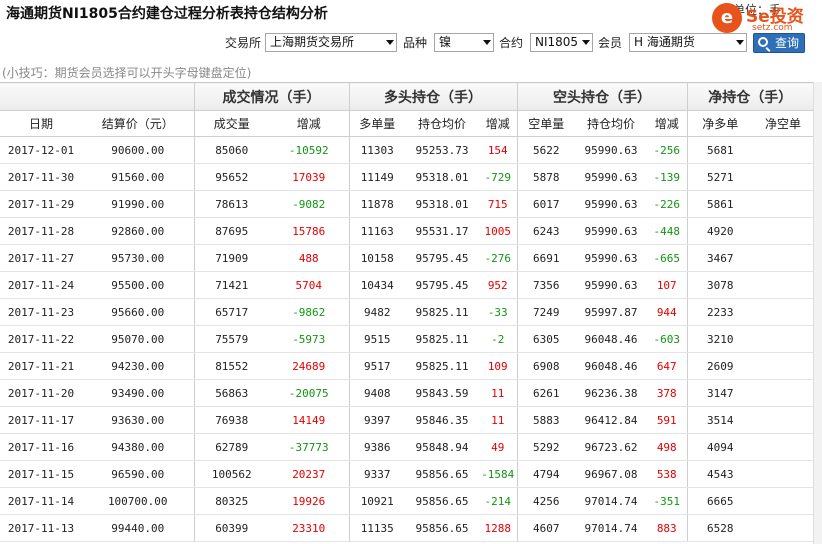 The image size is (822, 544). I want to click on cell-short-qty: 4794, so click(545, 474).